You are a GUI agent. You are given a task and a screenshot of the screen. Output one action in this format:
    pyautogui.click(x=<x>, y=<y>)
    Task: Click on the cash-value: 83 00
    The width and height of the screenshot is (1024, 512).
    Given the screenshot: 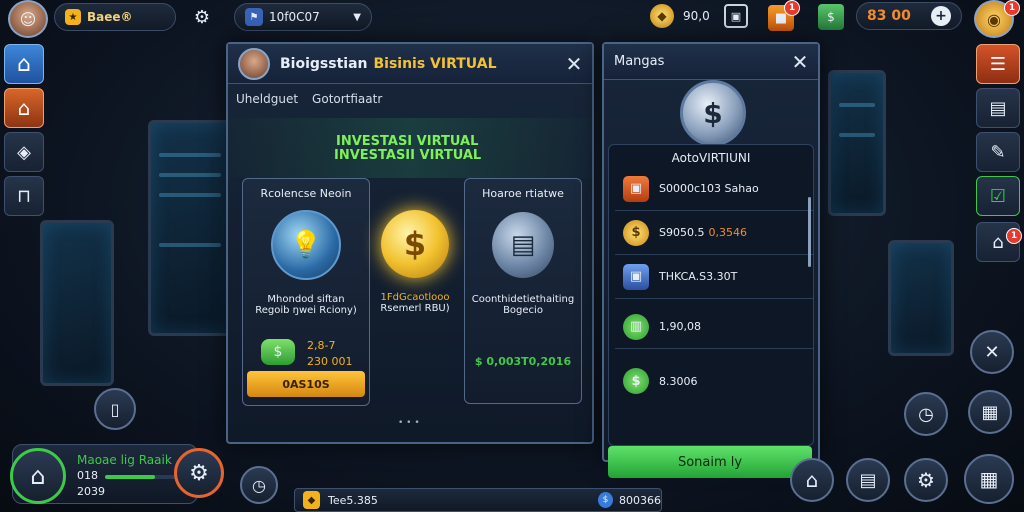 What is the action you would take?
    pyautogui.click(x=889, y=16)
    